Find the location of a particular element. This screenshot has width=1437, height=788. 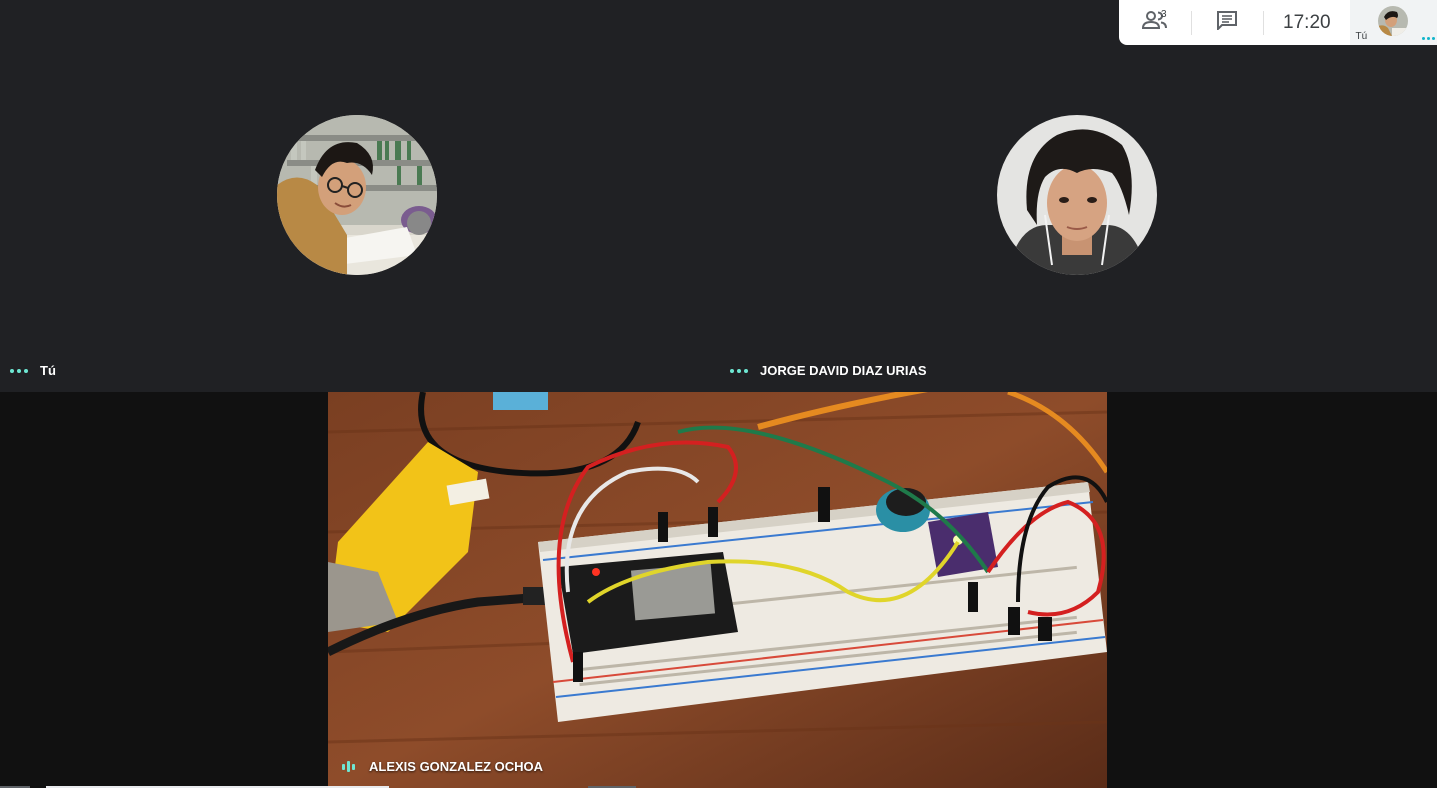

people-button: 3 is located at coordinates (1155, 22).